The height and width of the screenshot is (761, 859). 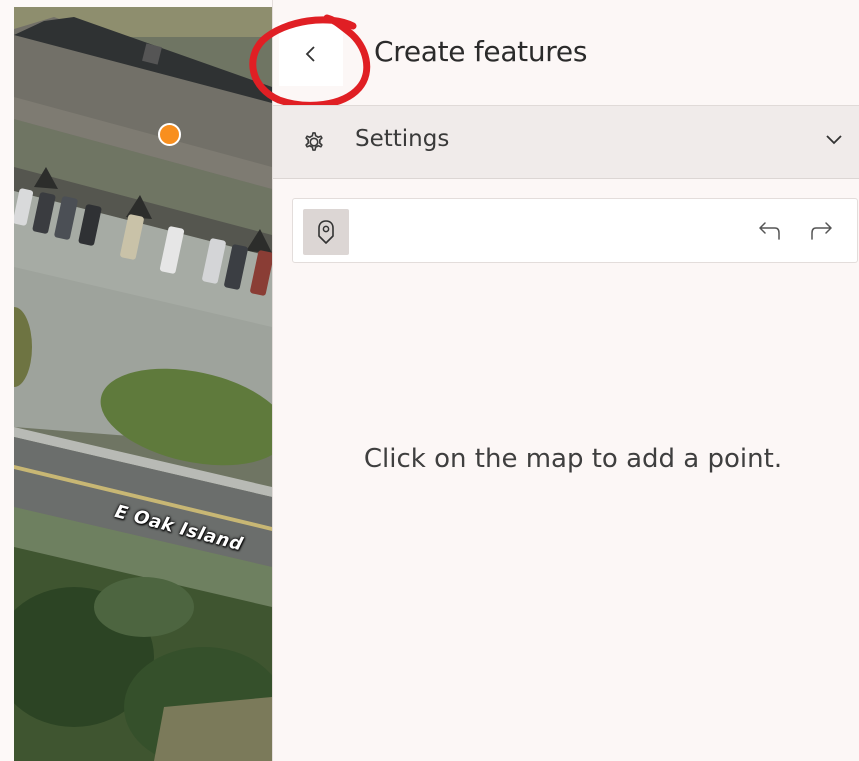 I want to click on map-point-feature, so click(x=169, y=134).